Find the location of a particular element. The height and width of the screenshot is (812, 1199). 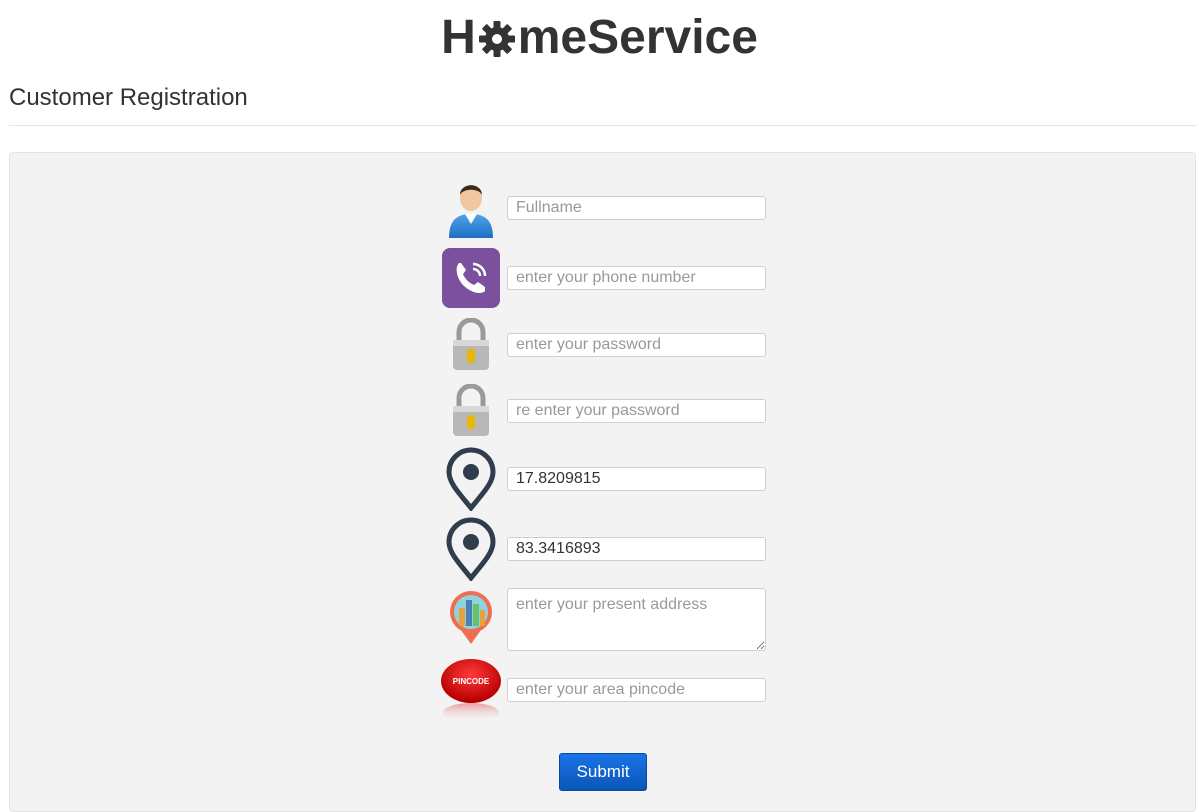

brand-logo: H meService is located at coordinates (599, 38).